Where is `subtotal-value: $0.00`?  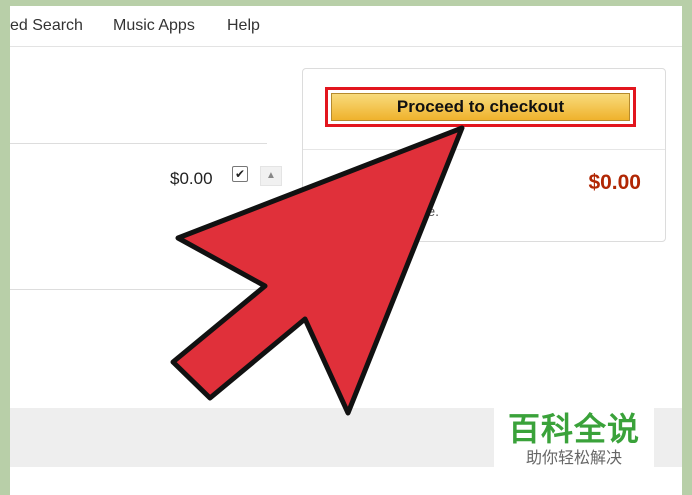
subtotal-value: $0.00 is located at coordinates (614, 182).